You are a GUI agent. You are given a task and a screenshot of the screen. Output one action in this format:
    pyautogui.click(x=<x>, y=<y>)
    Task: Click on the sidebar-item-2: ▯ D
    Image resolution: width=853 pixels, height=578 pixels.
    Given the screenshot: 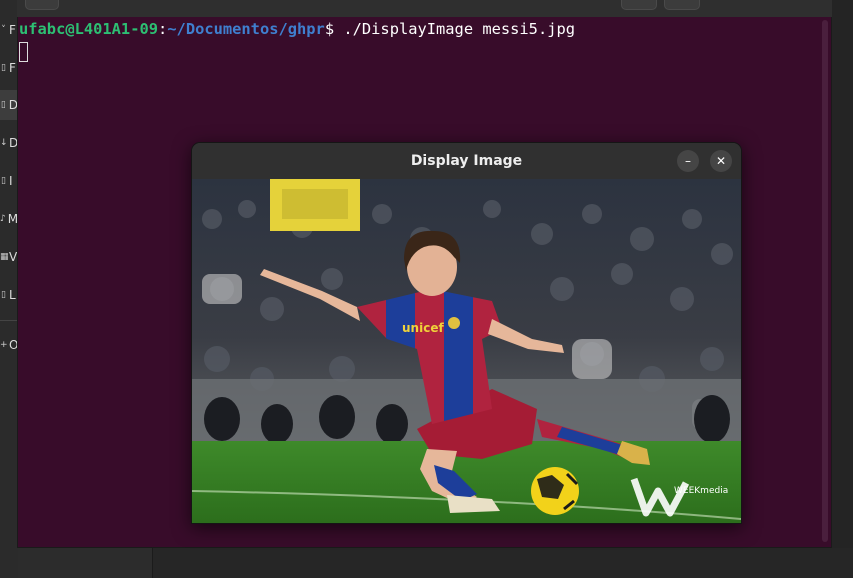 What is the action you would take?
    pyautogui.click(x=9, y=105)
    